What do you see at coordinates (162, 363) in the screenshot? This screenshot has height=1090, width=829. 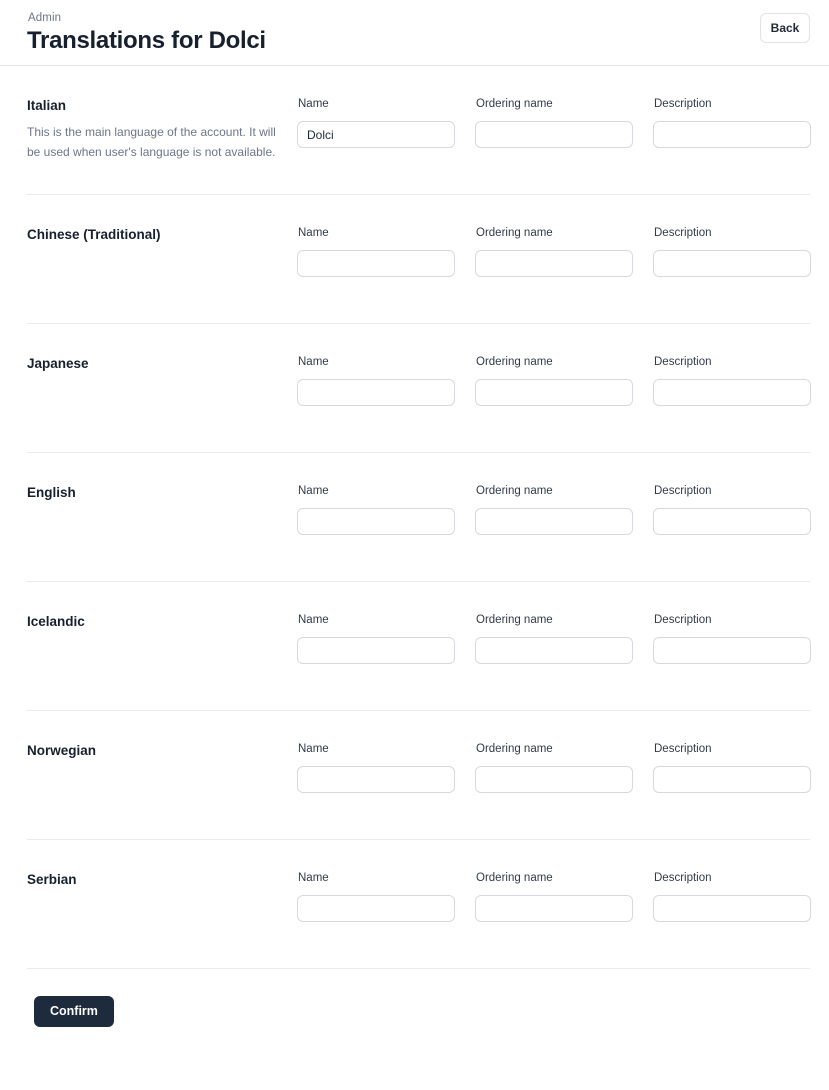 I see `language-info: Japanese` at bounding box center [162, 363].